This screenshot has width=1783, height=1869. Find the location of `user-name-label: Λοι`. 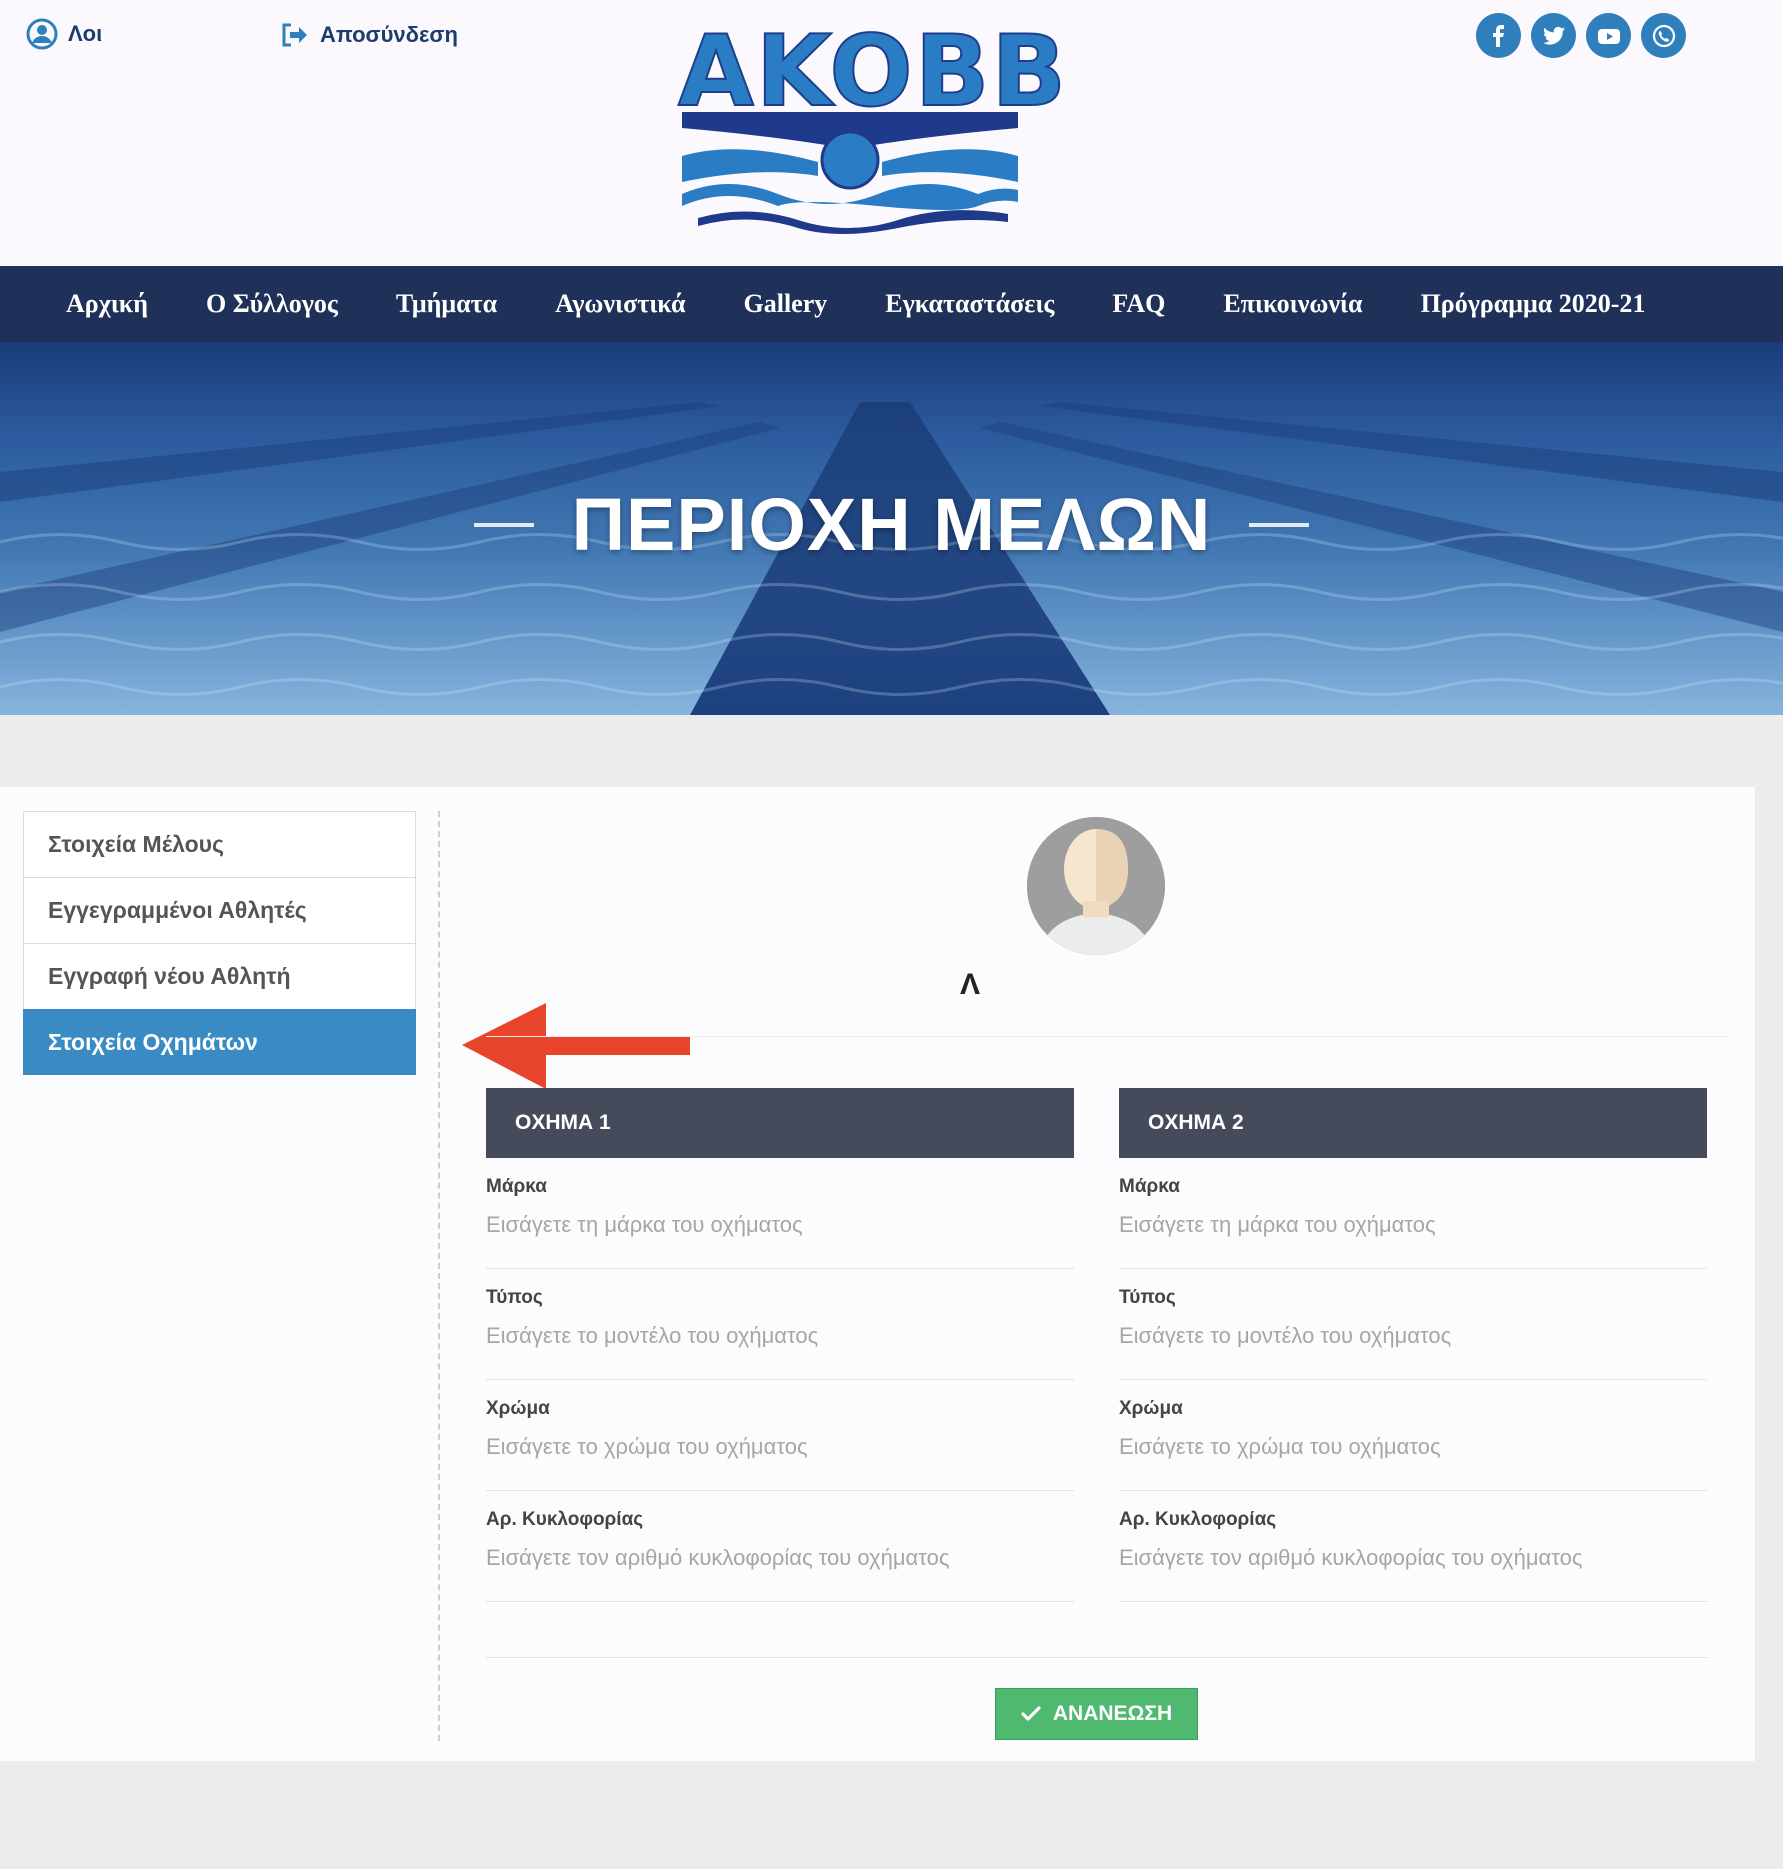

user-name-label: Λοι is located at coordinates (85, 33).